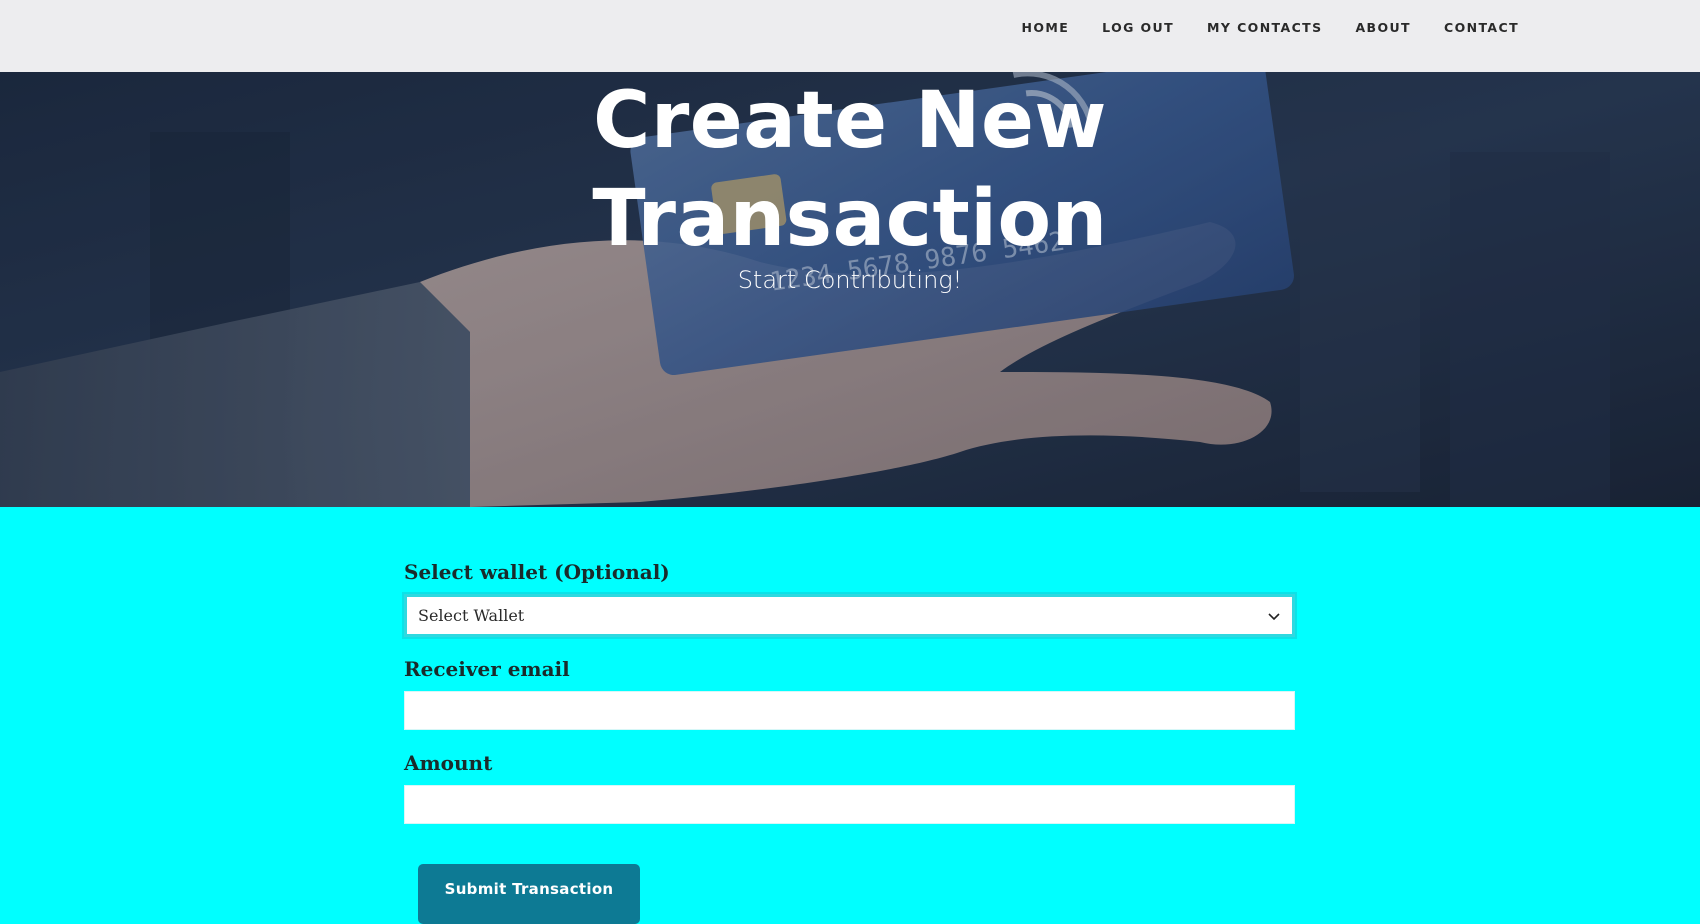 This screenshot has width=1700, height=924. Describe the element at coordinates (537, 572) in the screenshot. I see `wallet-label: Select wallet (Optional)` at that location.